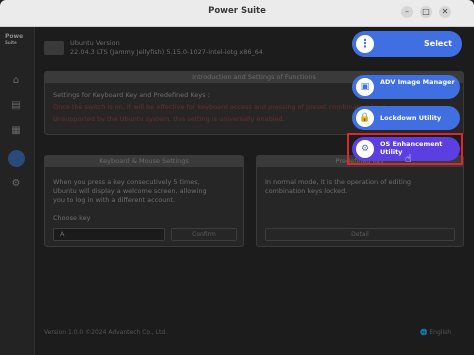 This screenshot has height=355, width=474. What do you see at coordinates (365, 118) in the screenshot?
I see `lock-icon: 🔒` at bounding box center [365, 118].